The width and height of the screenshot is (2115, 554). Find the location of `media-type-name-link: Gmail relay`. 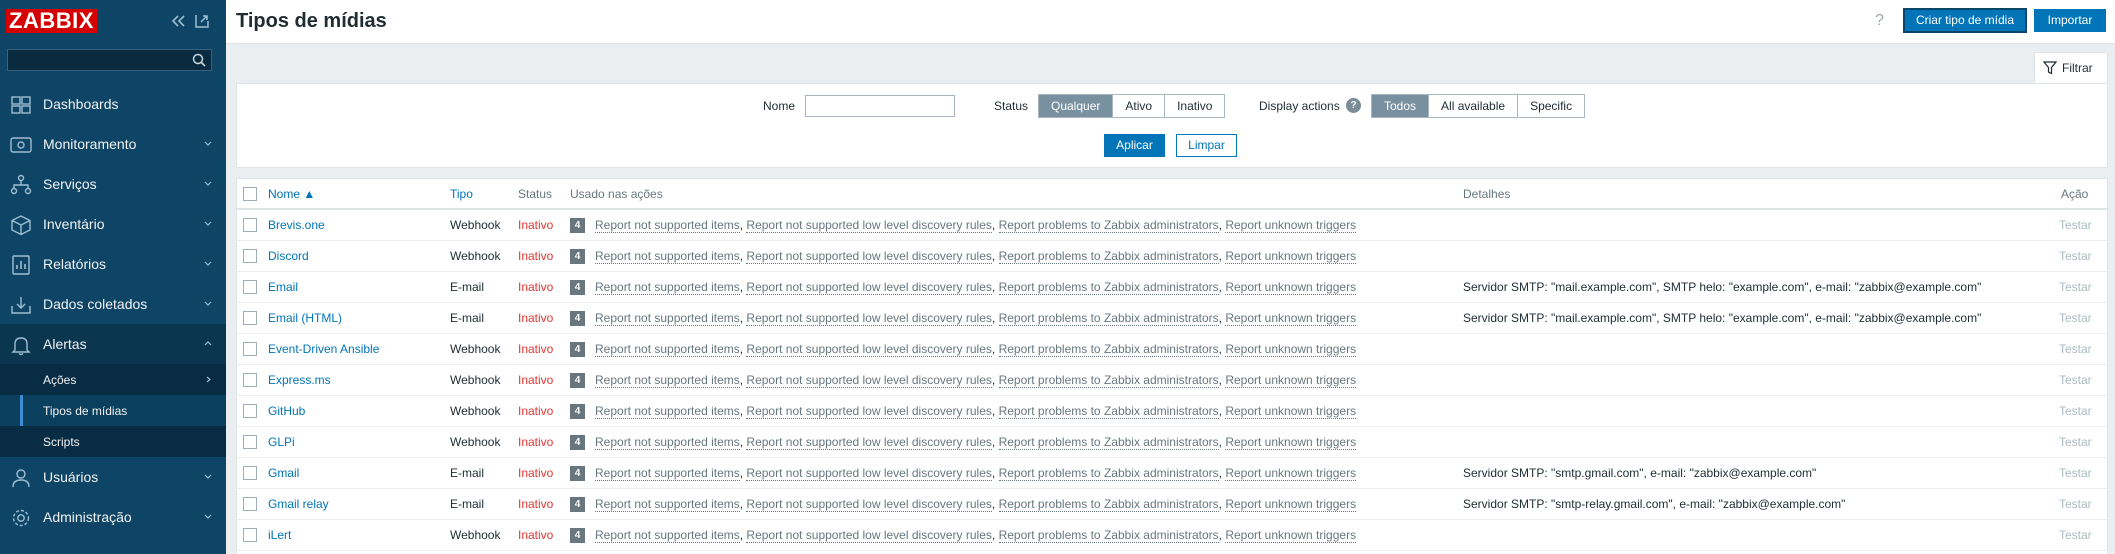

media-type-name-link: Gmail relay is located at coordinates (298, 504).